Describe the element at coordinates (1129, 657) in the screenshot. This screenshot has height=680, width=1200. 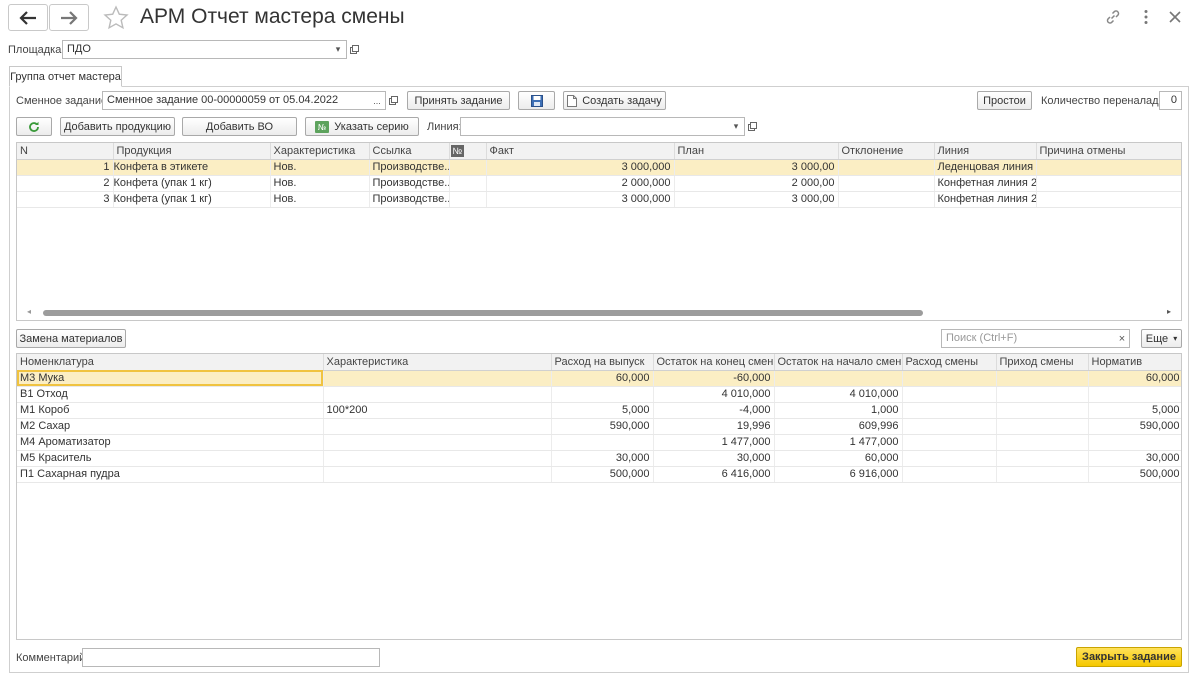
I see `close-task-button: Закрыть задание` at that location.